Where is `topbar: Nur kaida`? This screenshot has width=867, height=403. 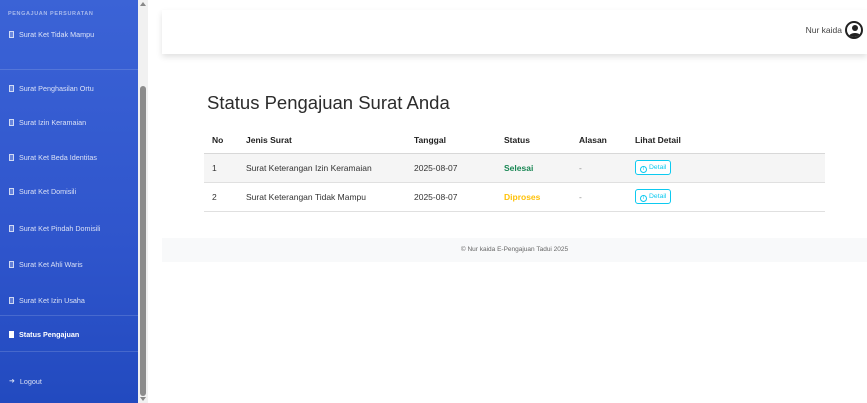 topbar: Nur kaida is located at coordinates (514, 32).